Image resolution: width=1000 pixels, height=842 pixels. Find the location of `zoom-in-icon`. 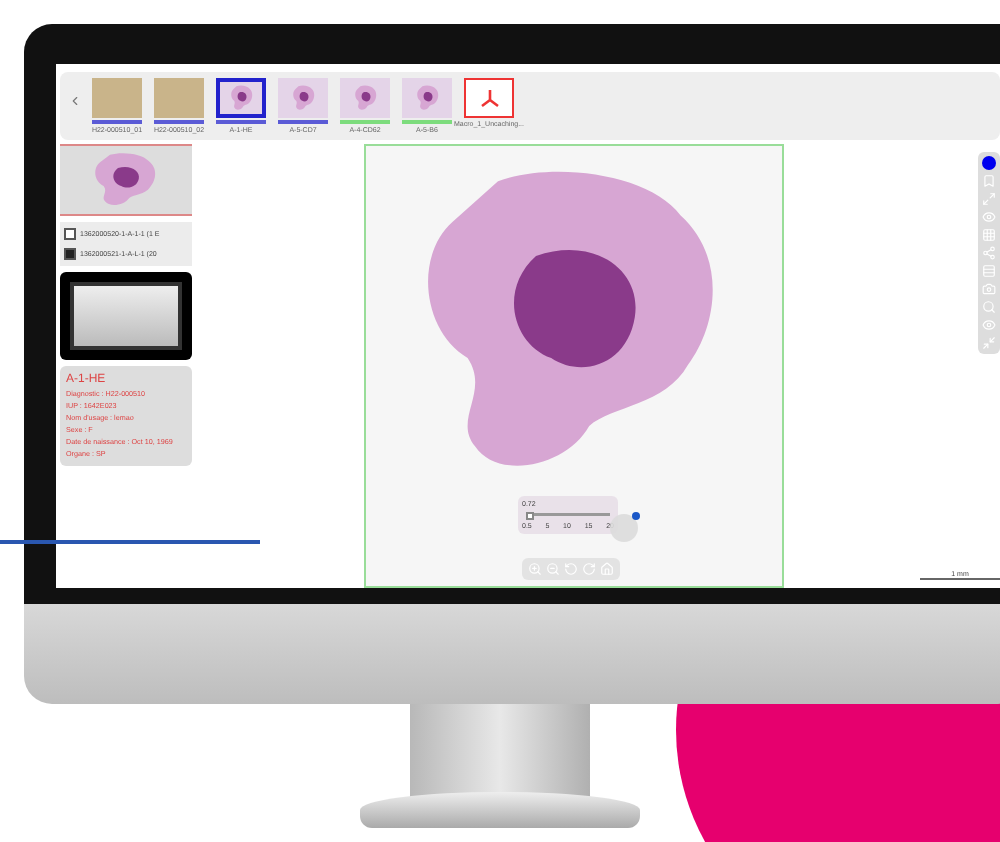

zoom-in-icon is located at coordinates (535, 569).